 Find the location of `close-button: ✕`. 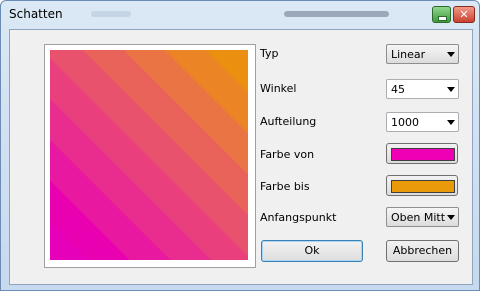

close-button: ✕ is located at coordinates (464, 14).